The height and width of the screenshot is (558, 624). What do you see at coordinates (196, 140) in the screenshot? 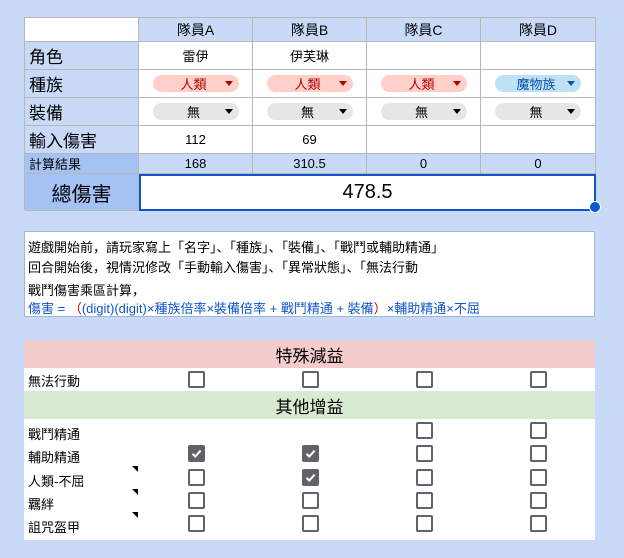
I see `input-damage-a: 112` at bounding box center [196, 140].